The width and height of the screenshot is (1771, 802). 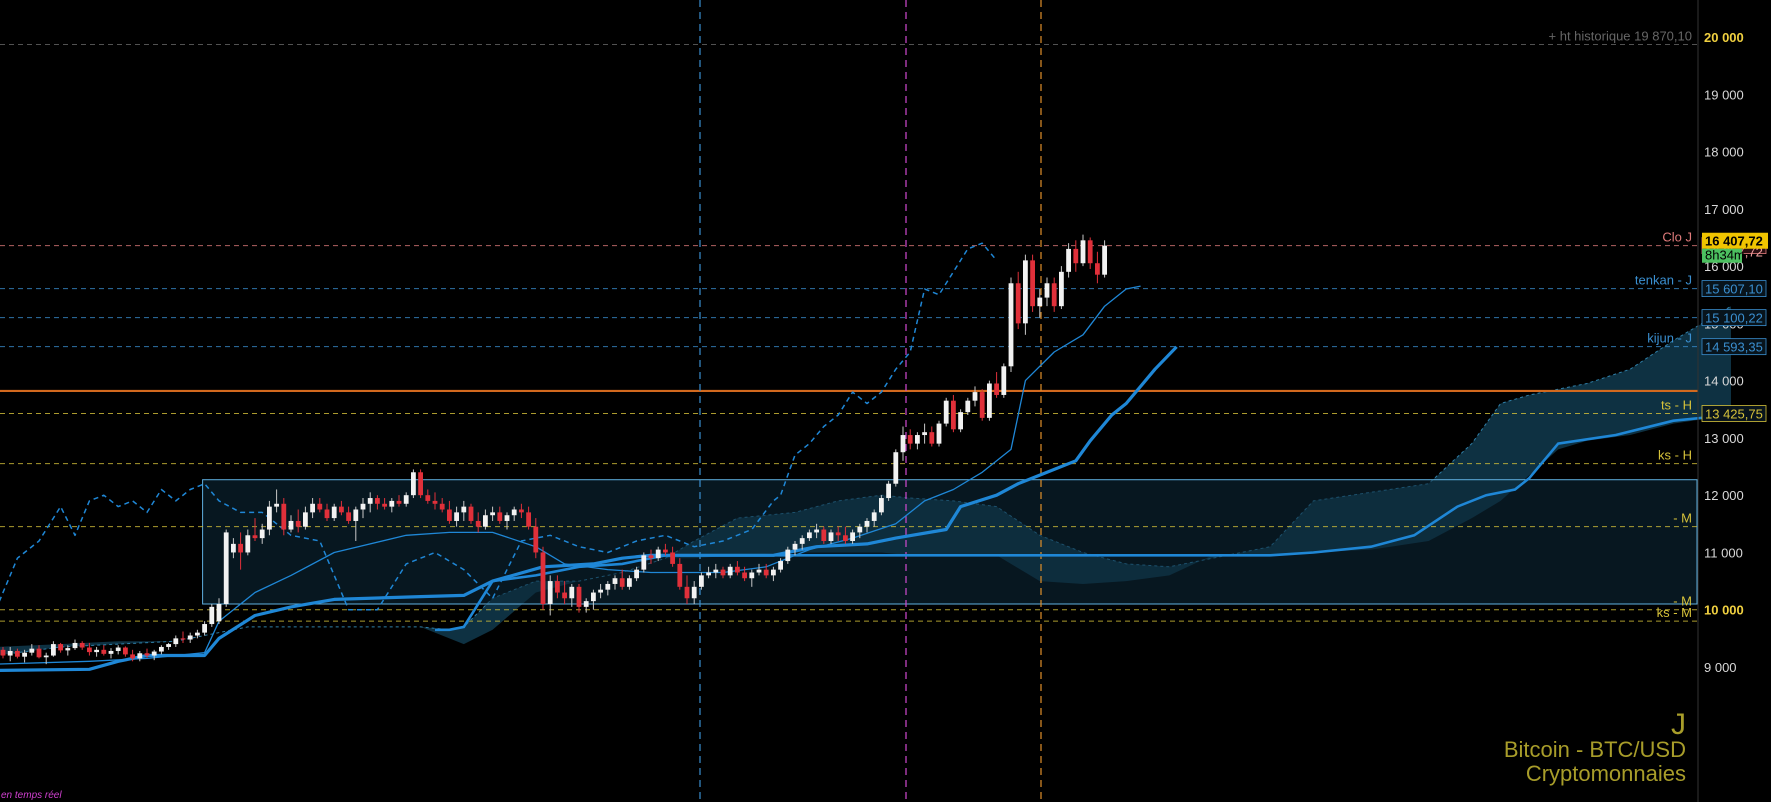 I want to click on level-label: ts - H, so click(x=1676, y=405).